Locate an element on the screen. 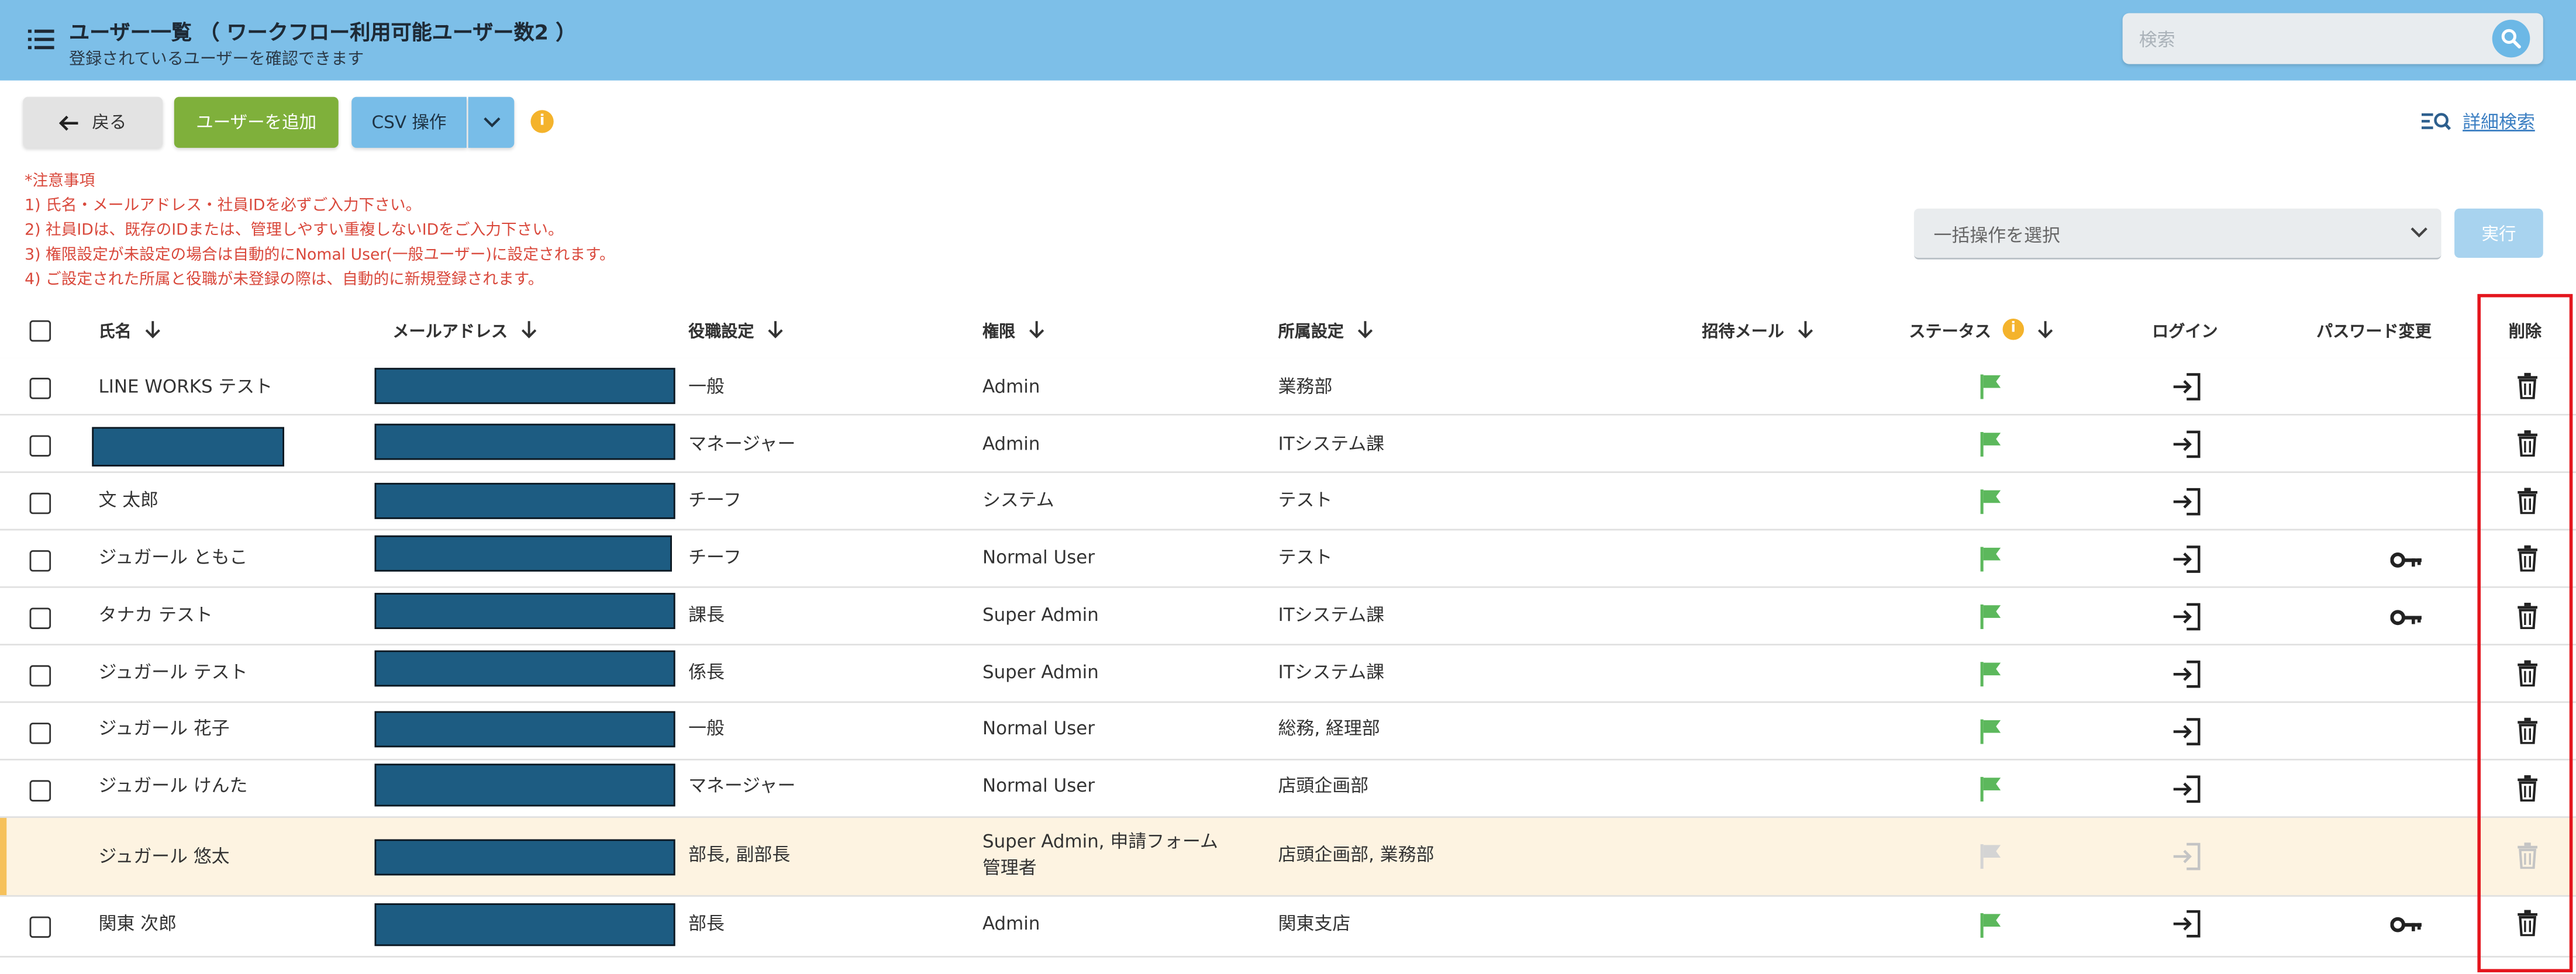  column-header-label: 氏名 is located at coordinates (115, 333).